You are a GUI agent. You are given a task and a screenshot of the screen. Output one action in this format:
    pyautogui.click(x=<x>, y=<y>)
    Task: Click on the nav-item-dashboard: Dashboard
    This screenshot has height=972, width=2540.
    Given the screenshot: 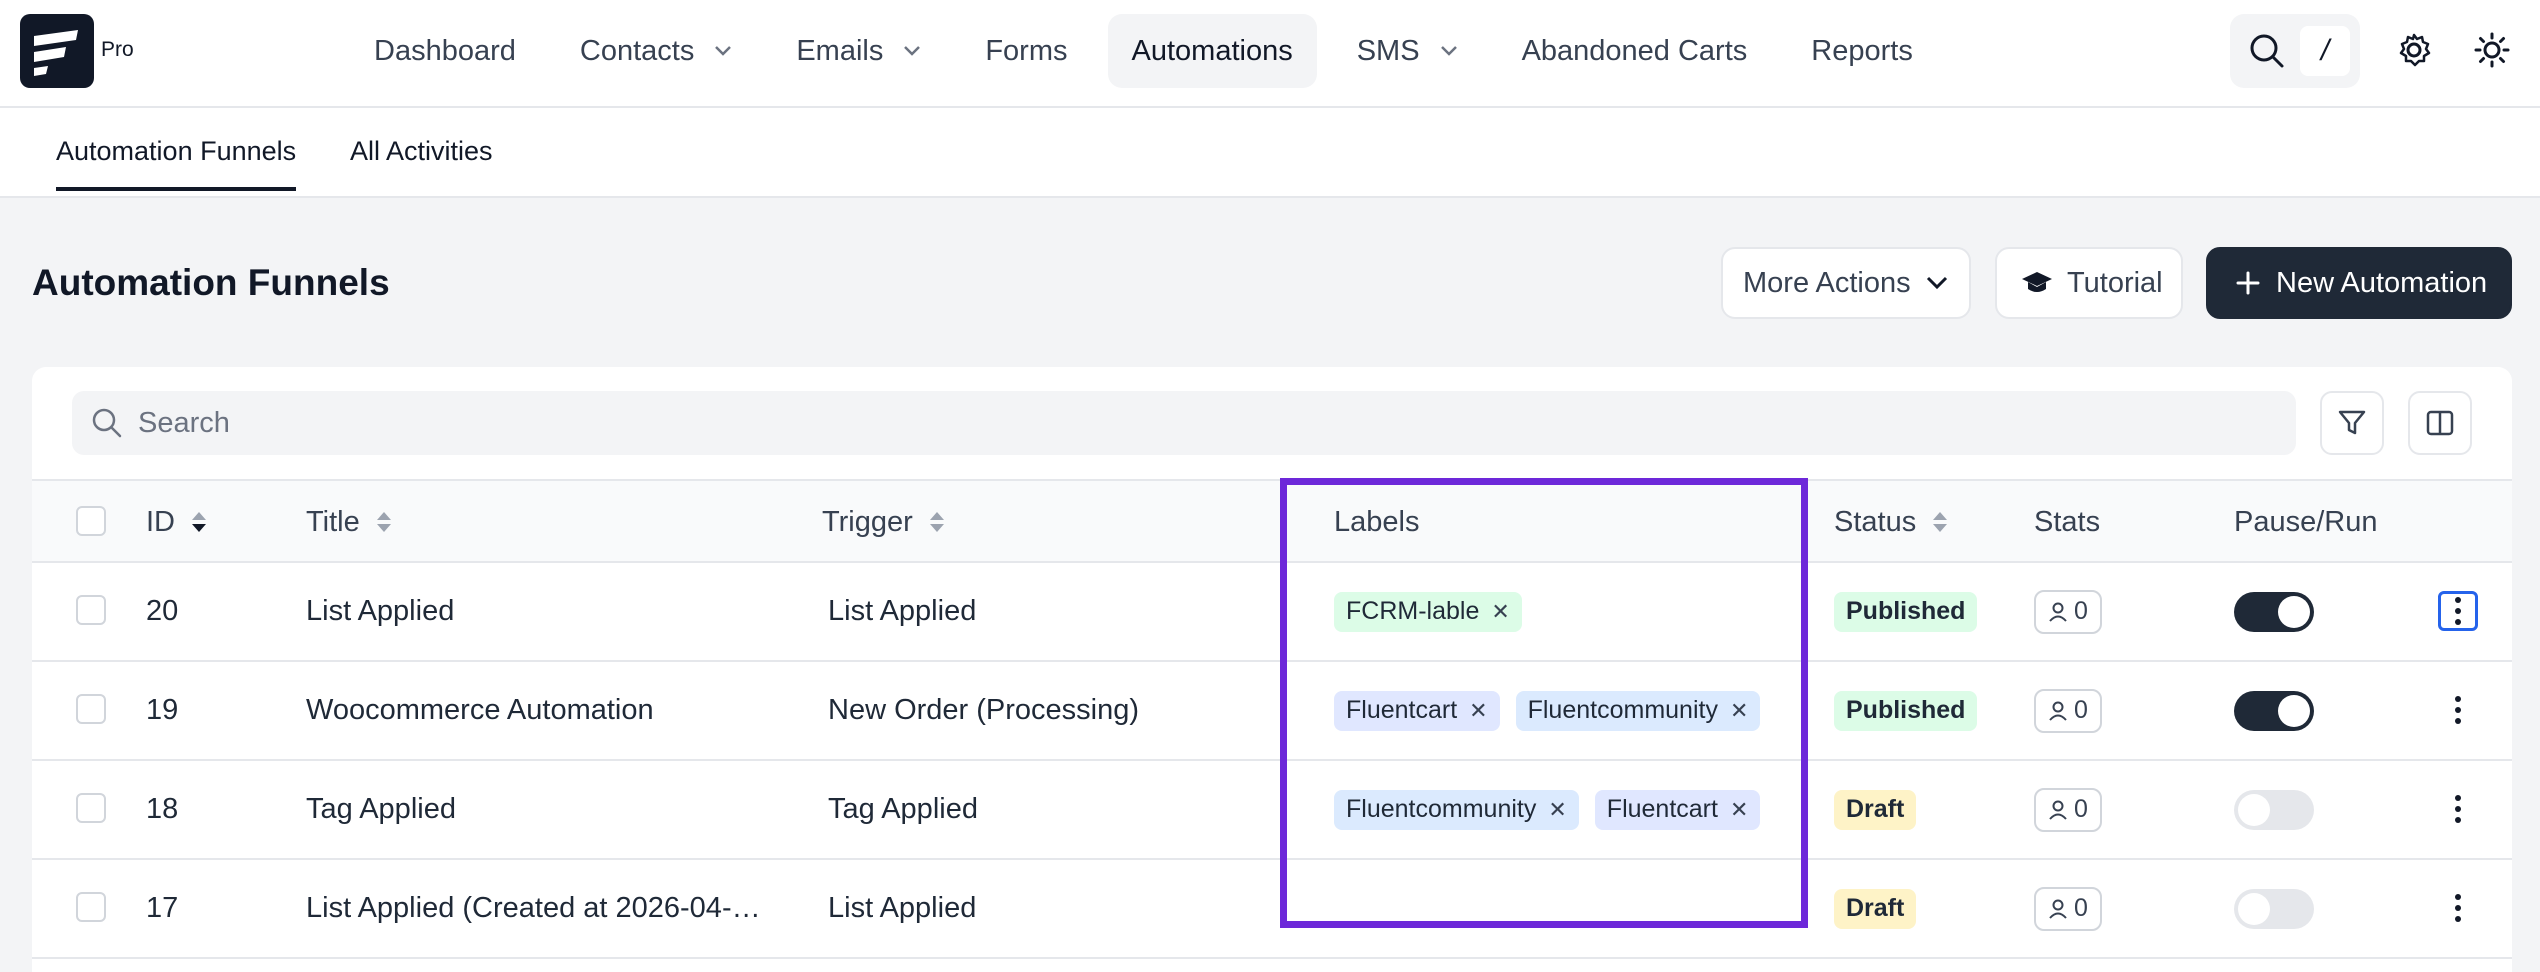 What is the action you would take?
    pyautogui.click(x=445, y=51)
    